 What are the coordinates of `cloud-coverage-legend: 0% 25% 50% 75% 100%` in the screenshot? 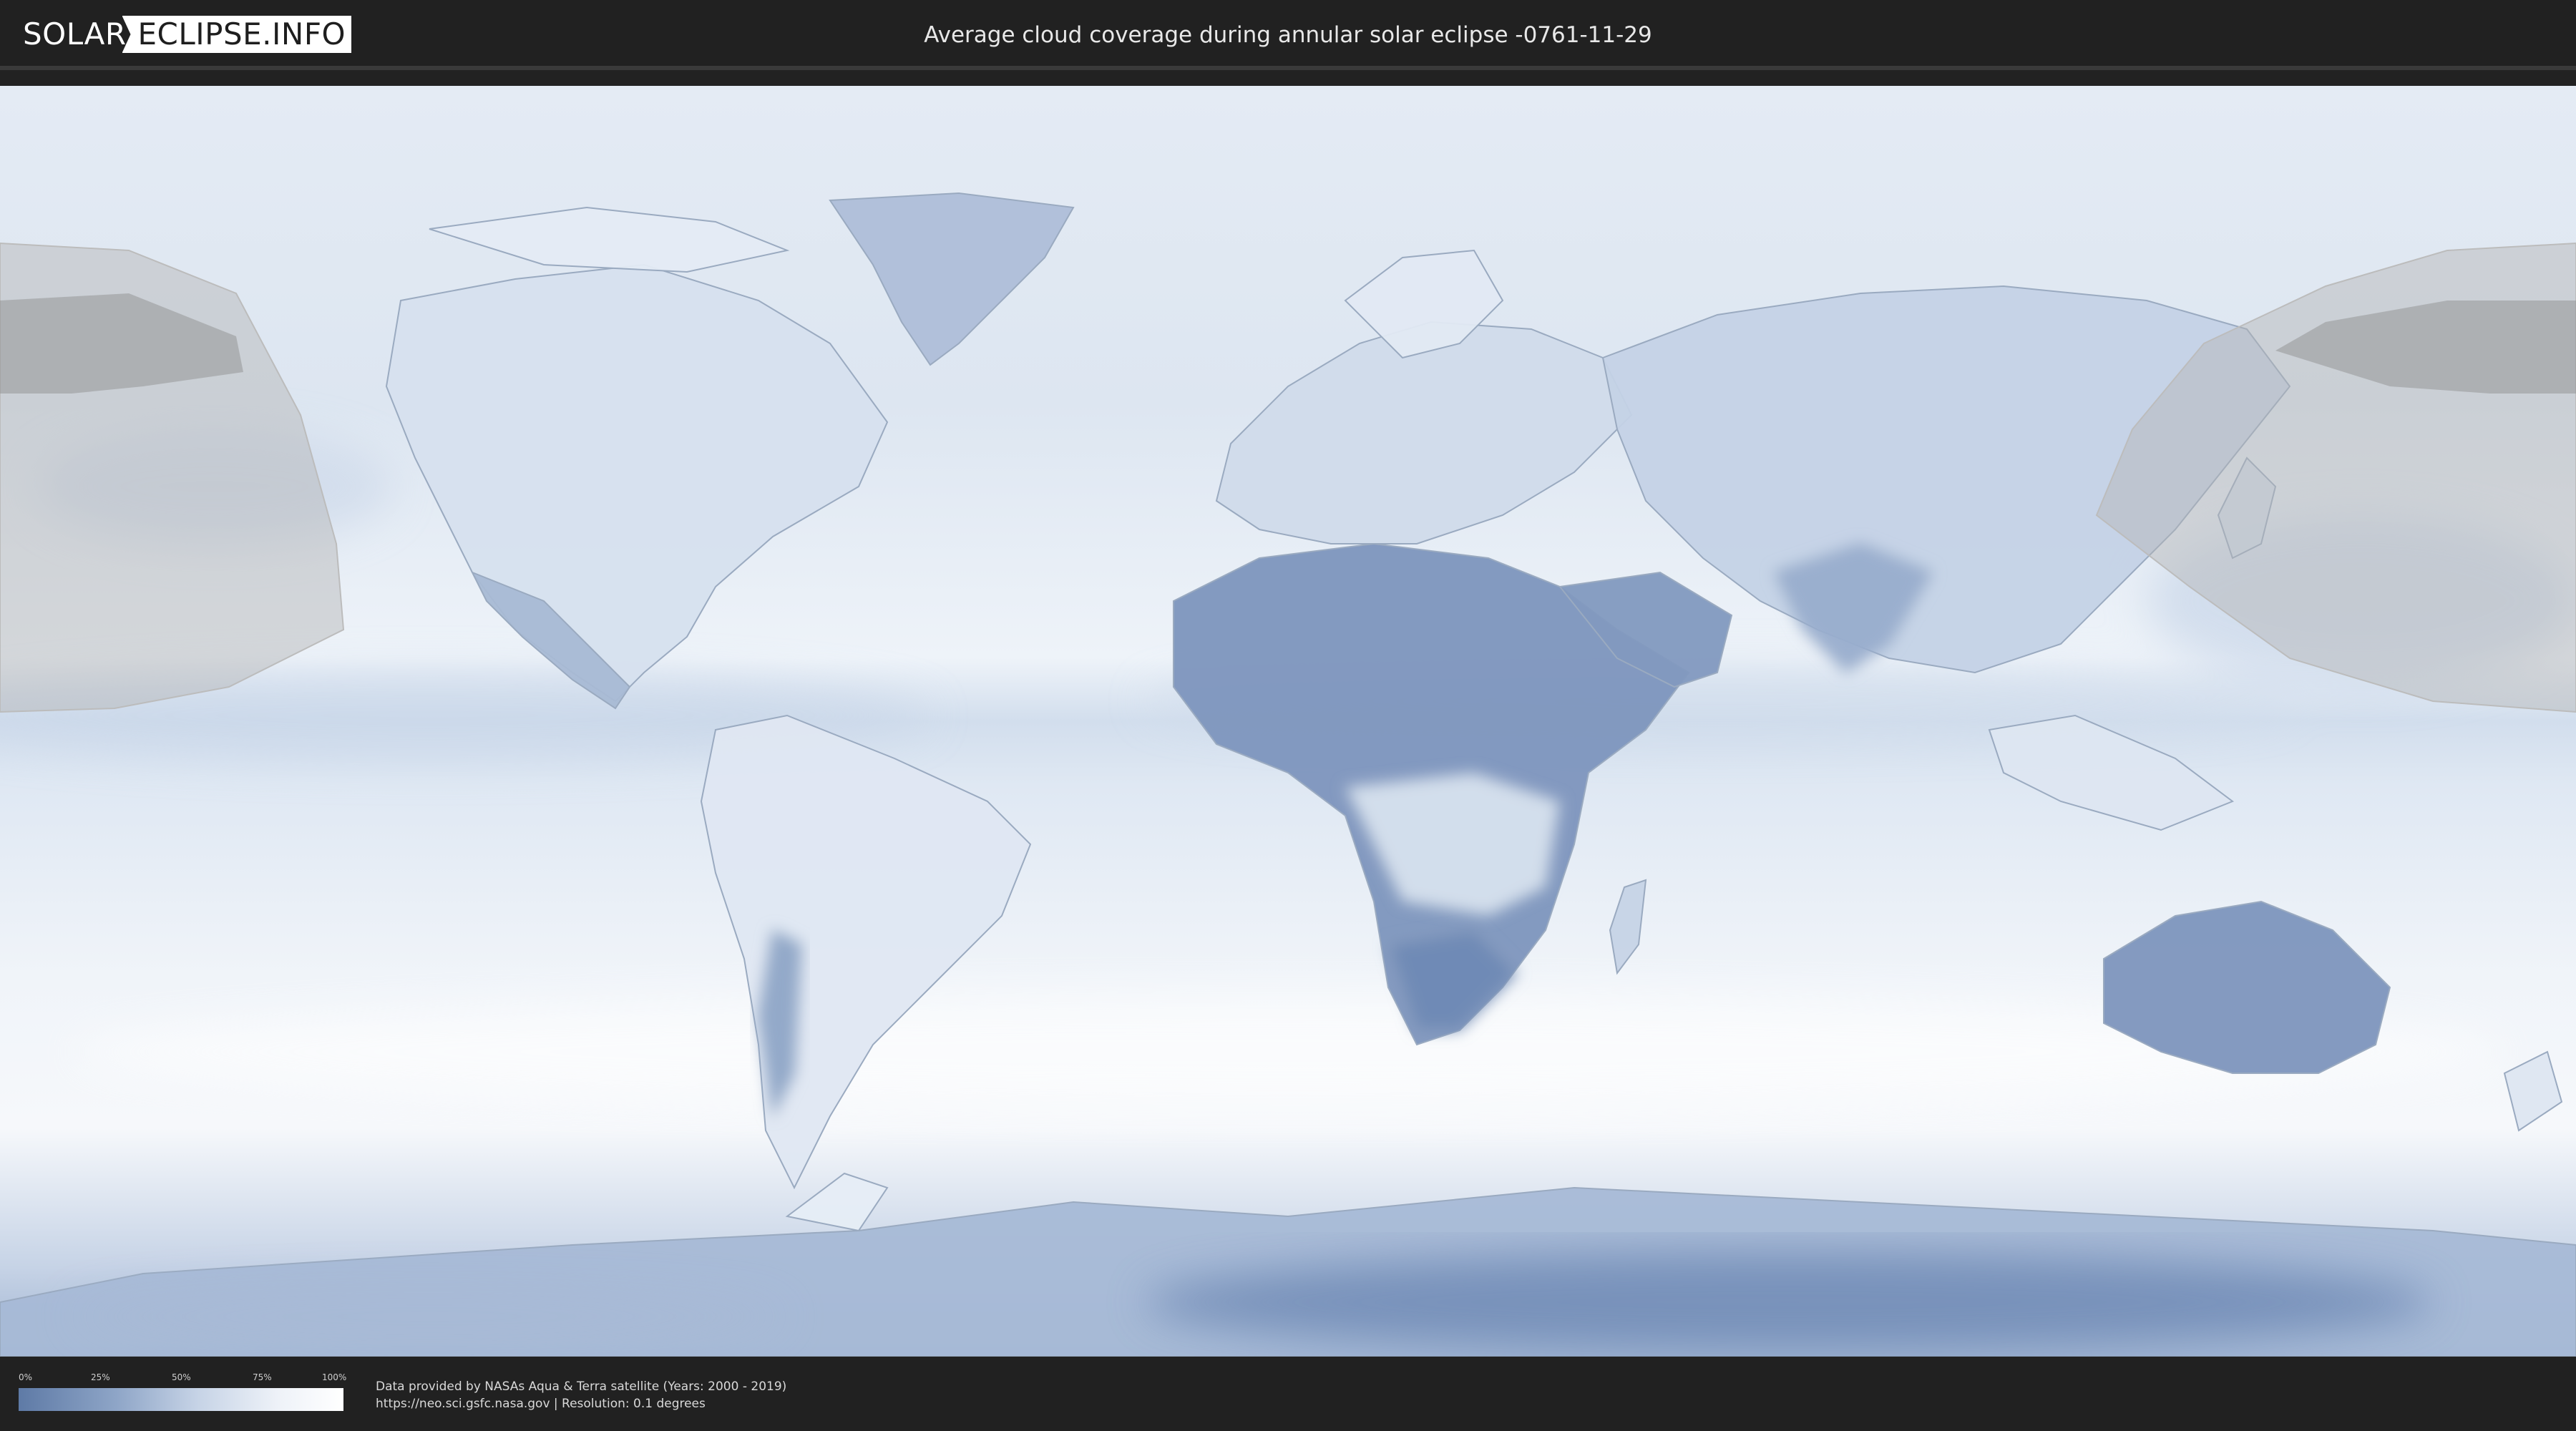 It's located at (183, 1394).